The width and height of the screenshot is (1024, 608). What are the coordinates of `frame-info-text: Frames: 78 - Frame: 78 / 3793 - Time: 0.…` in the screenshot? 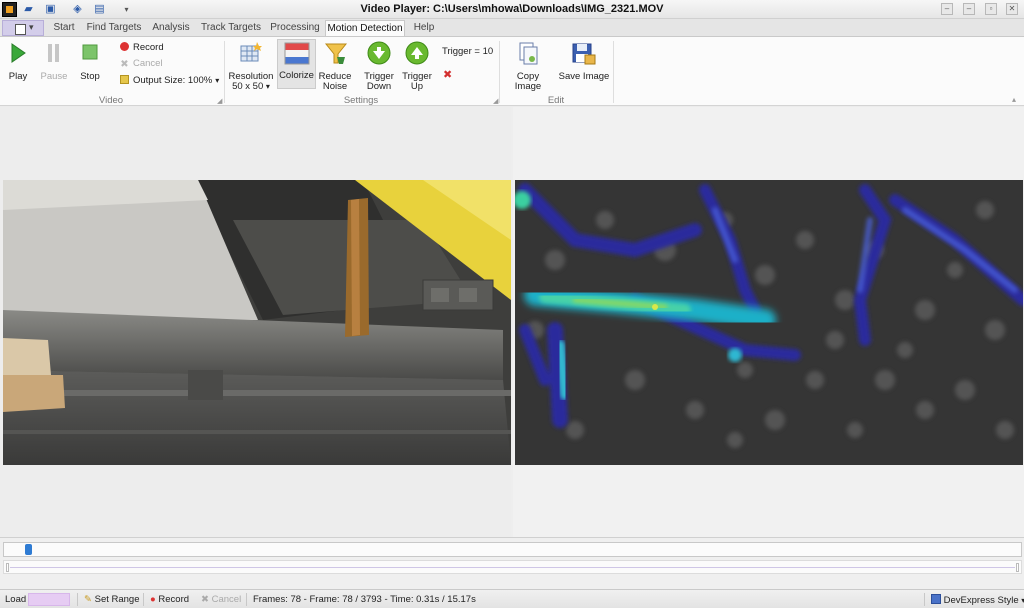 It's located at (364, 599).